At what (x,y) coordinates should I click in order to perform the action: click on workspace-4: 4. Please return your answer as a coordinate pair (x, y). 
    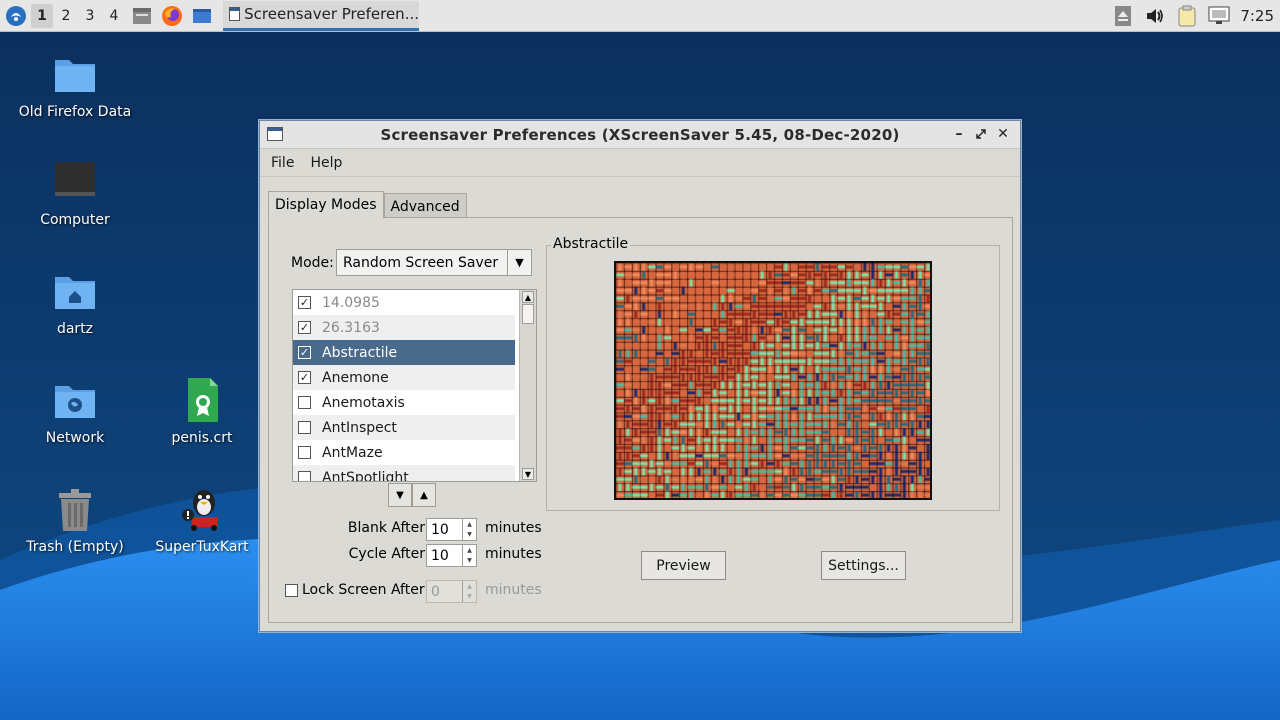
    Looking at the image, I should click on (114, 16).